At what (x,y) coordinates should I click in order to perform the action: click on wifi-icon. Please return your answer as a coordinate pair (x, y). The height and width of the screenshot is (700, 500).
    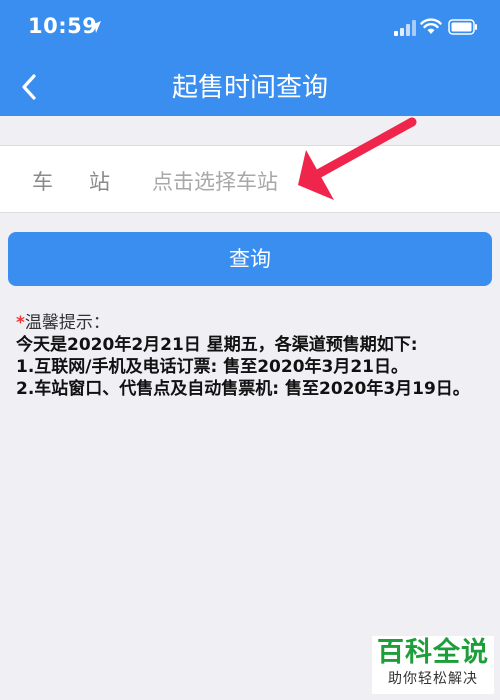
    Looking at the image, I should click on (431, 26).